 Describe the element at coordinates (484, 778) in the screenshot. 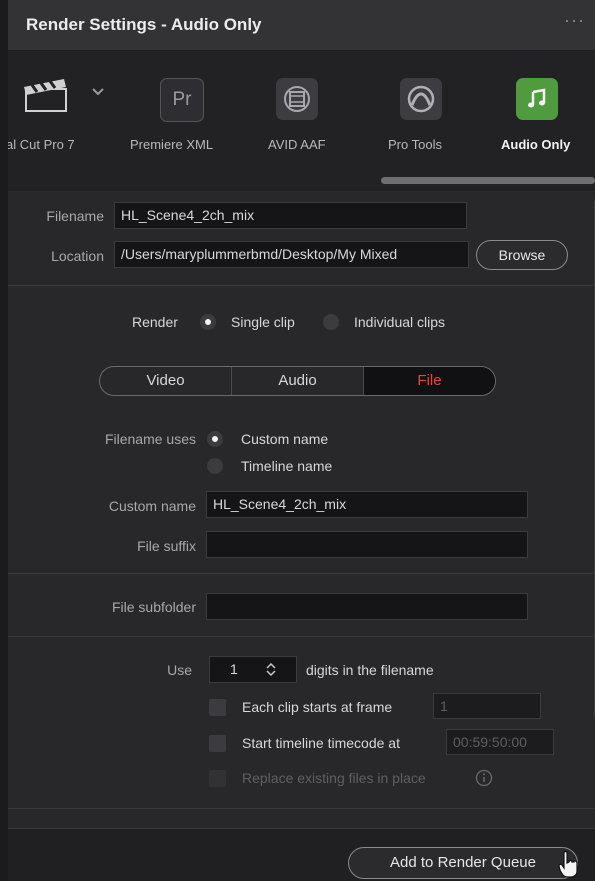

I see `info-icon` at that location.